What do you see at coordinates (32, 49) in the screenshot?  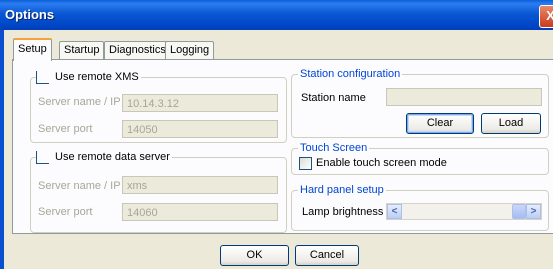 I see `tab-setup: Setup` at bounding box center [32, 49].